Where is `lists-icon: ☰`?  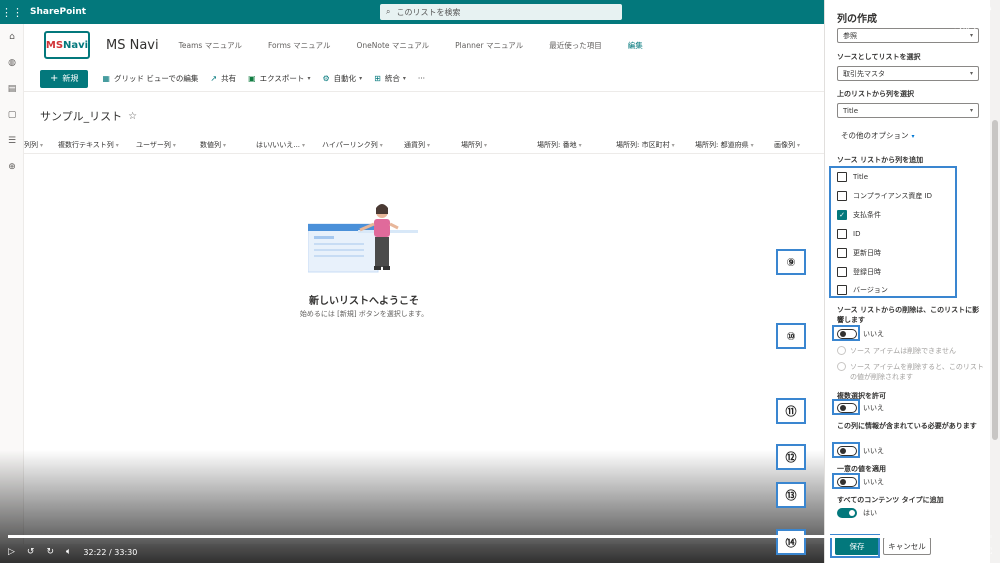 lists-icon: ☰ is located at coordinates (12, 141).